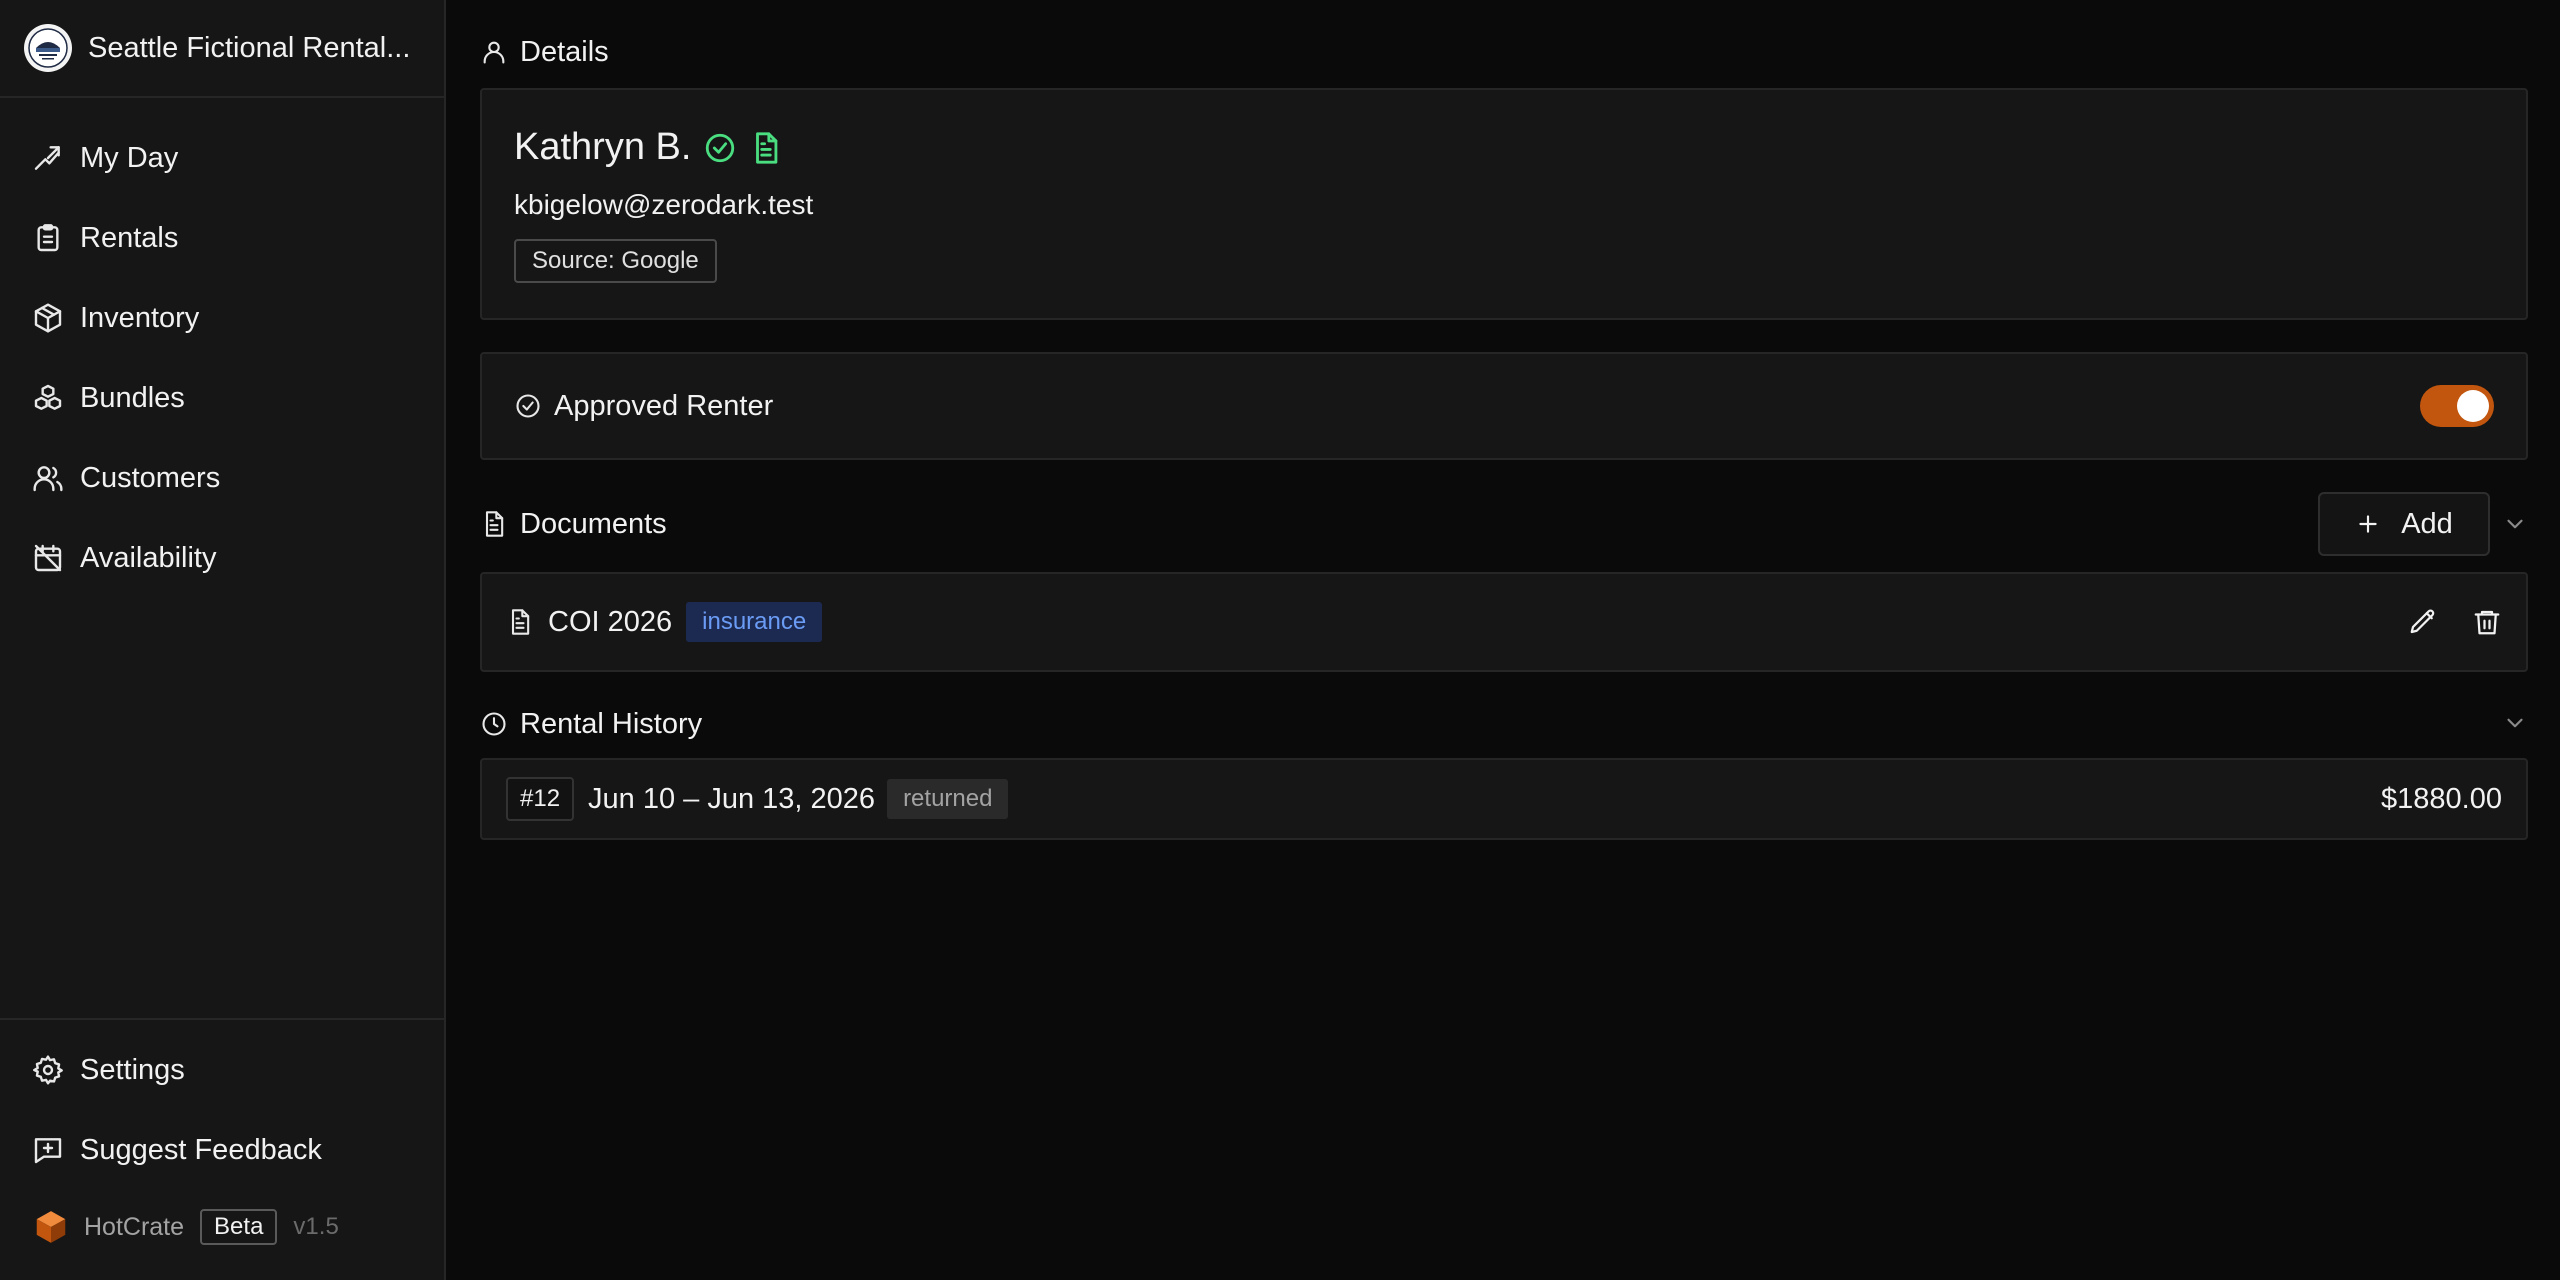  I want to click on documents-section-header: Documents, so click(573, 524).